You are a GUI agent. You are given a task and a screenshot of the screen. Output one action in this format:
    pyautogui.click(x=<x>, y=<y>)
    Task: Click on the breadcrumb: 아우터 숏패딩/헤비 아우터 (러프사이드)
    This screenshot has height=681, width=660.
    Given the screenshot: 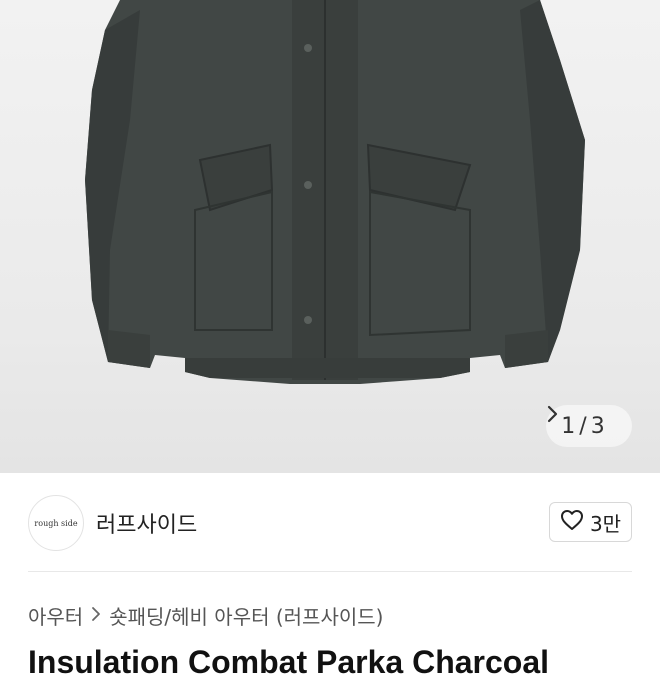 What is the action you would take?
    pyautogui.click(x=205, y=615)
    